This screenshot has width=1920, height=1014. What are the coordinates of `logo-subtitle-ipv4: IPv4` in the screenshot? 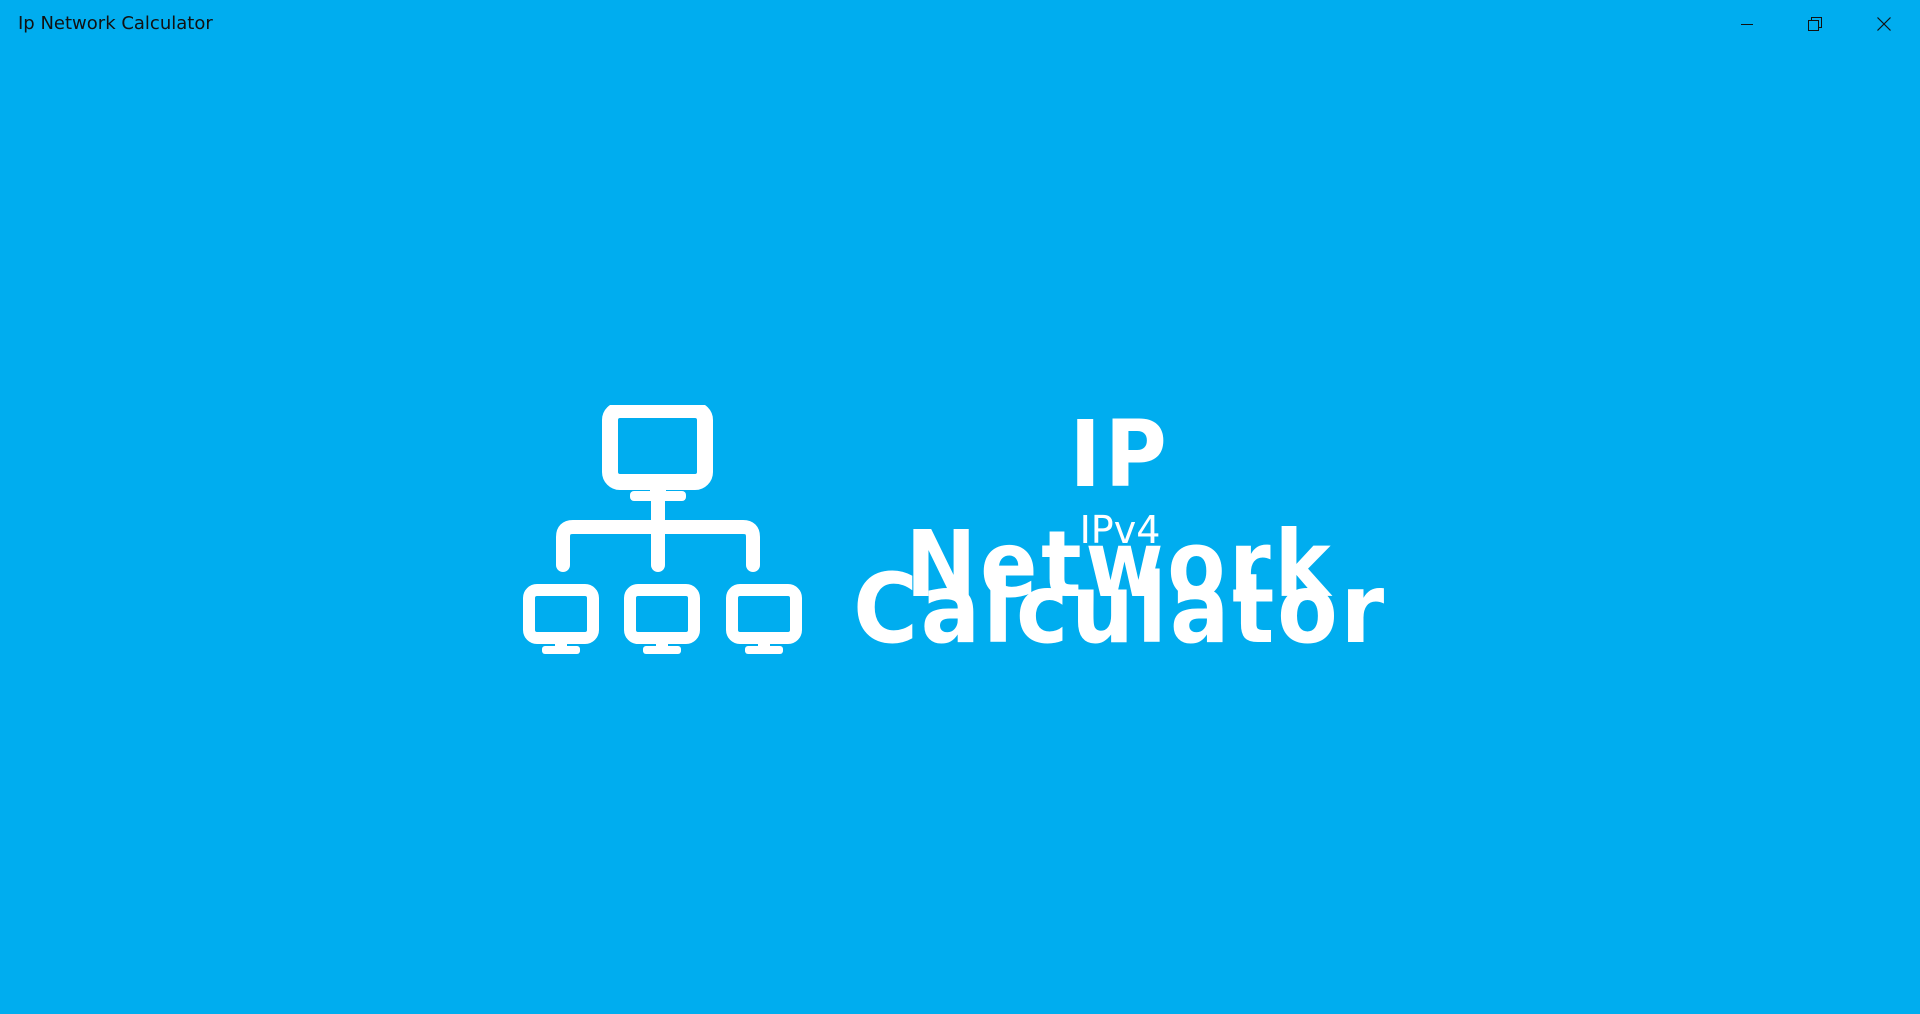 It's located at (1120, 530).